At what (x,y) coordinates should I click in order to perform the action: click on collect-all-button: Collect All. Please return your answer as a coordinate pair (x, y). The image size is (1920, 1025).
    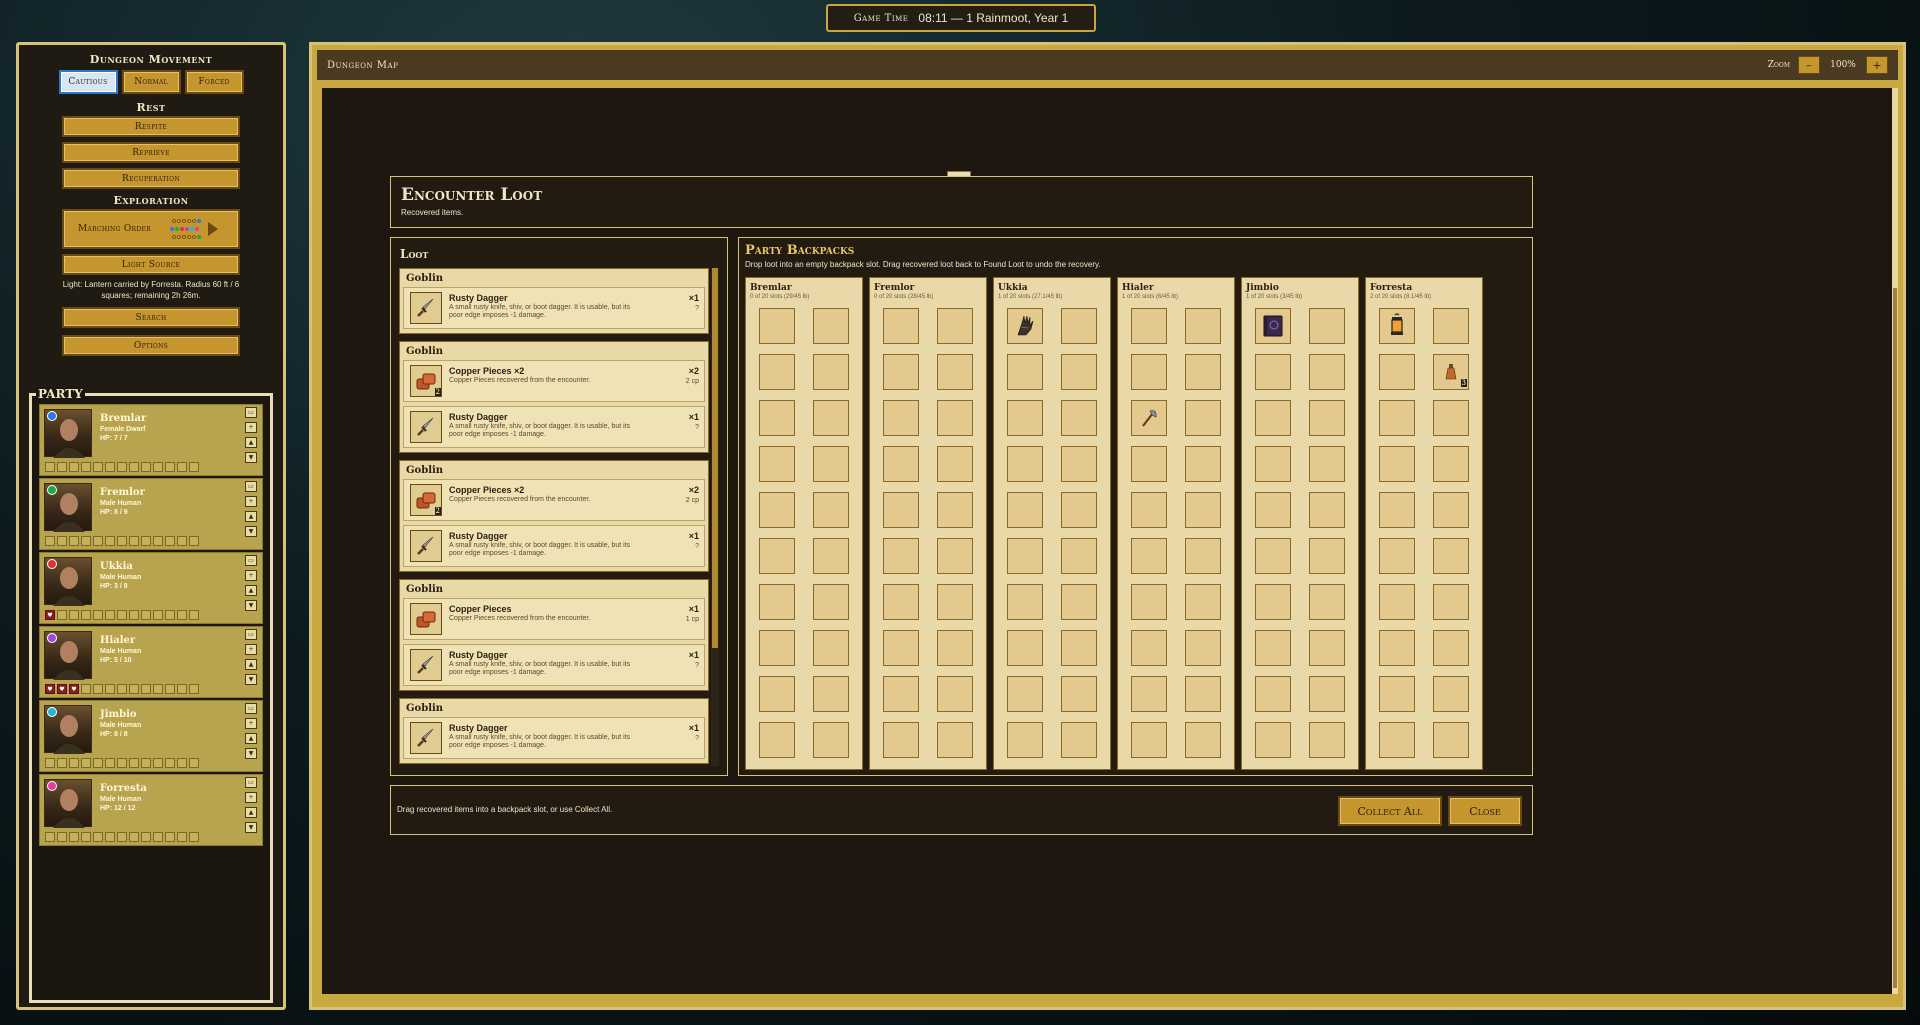
    Looking at the image, I should click on (1390, 811).